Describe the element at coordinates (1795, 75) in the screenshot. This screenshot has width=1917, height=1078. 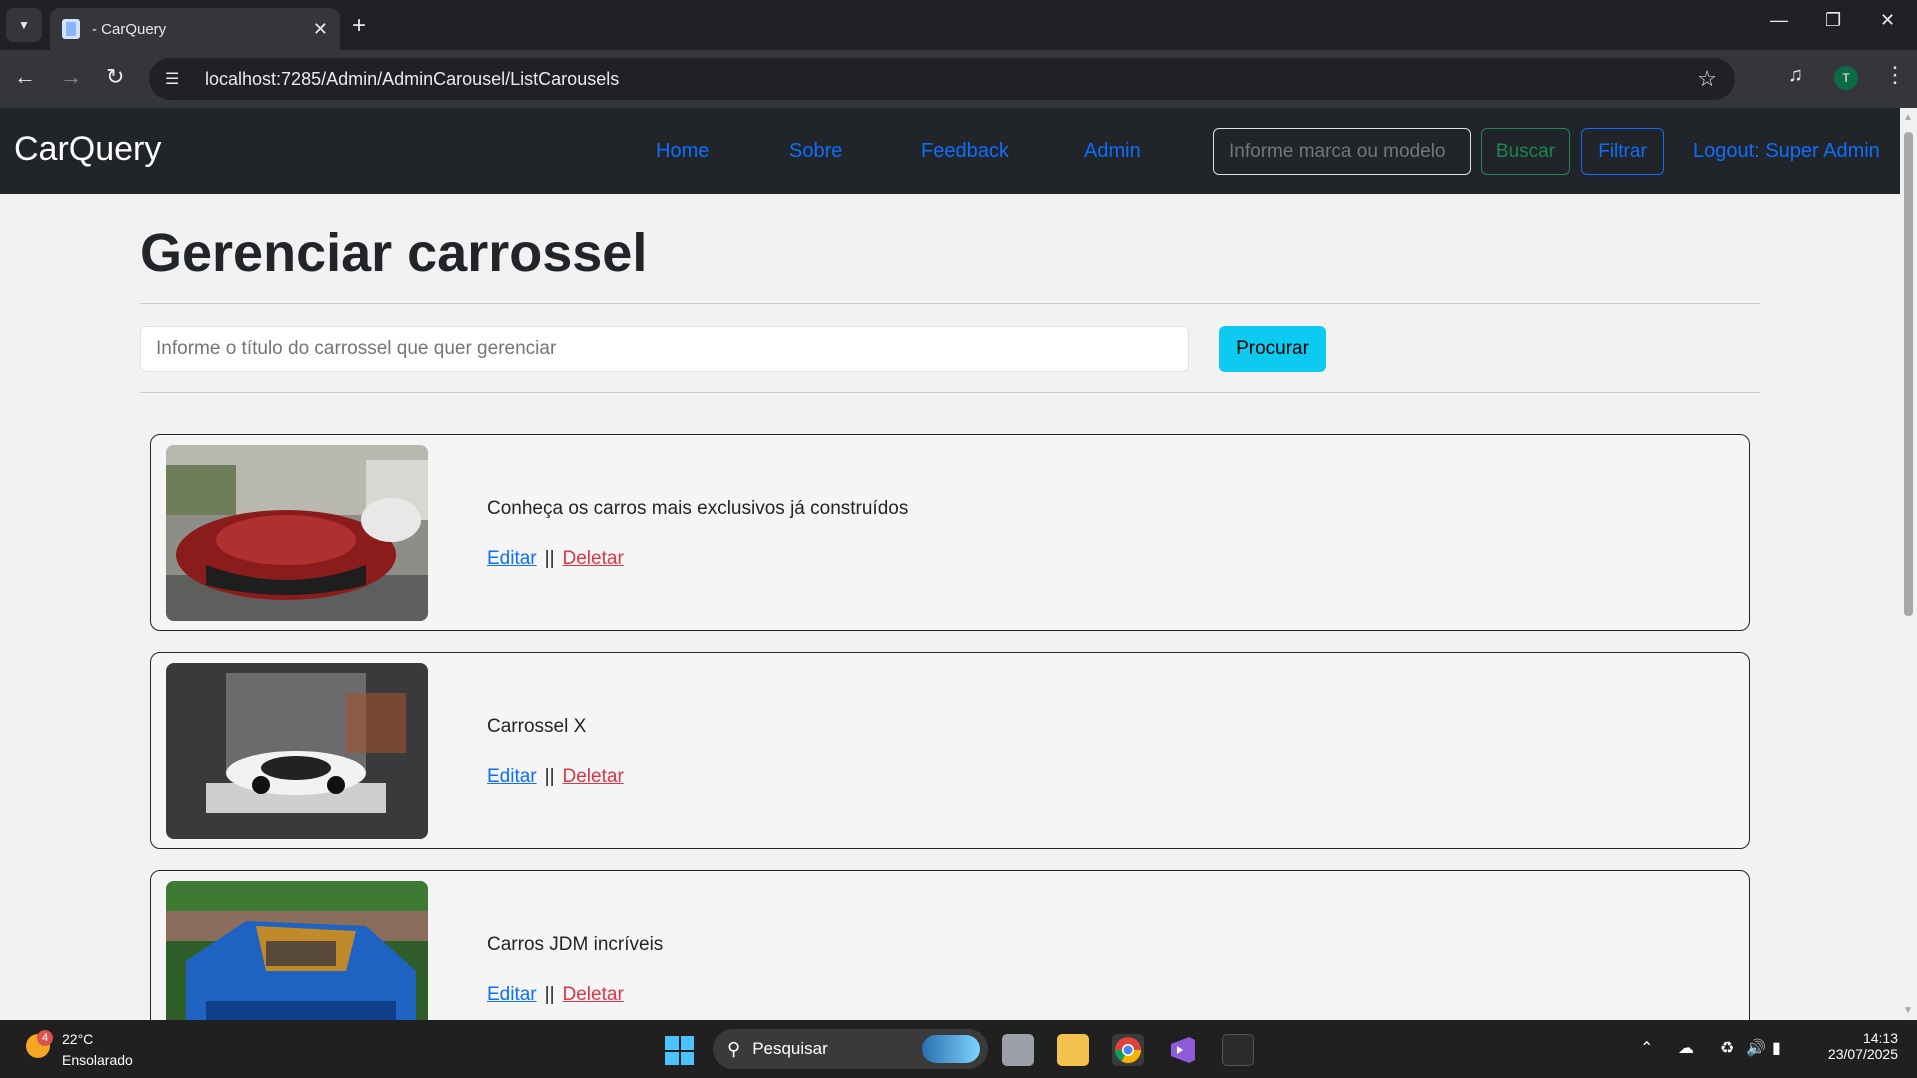
I see `media-controls-icon: ♫` at that location.